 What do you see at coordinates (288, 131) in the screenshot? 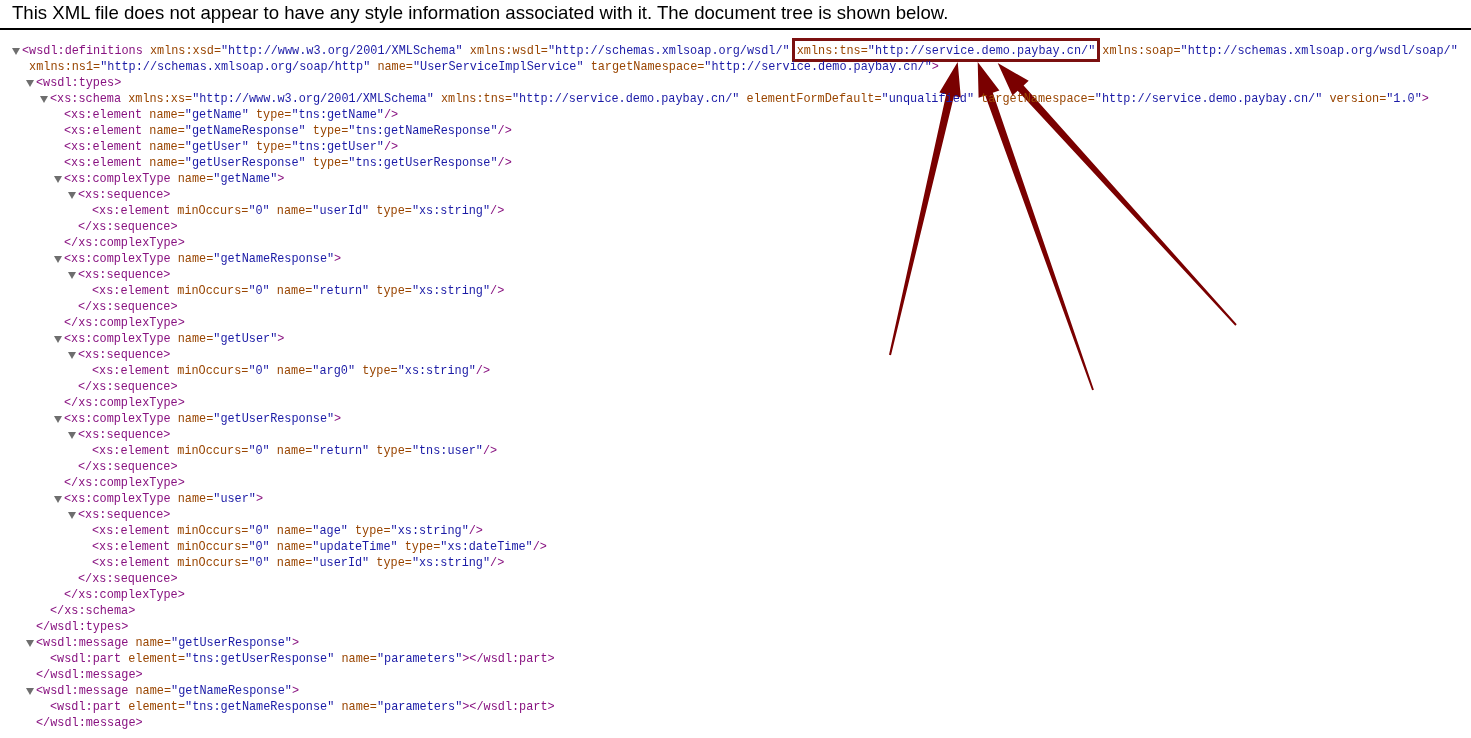
I see `xml-line: <xs:element name="getNameResponse" type="tns:getNameResponse"/>` at bounding box center [288, 131].